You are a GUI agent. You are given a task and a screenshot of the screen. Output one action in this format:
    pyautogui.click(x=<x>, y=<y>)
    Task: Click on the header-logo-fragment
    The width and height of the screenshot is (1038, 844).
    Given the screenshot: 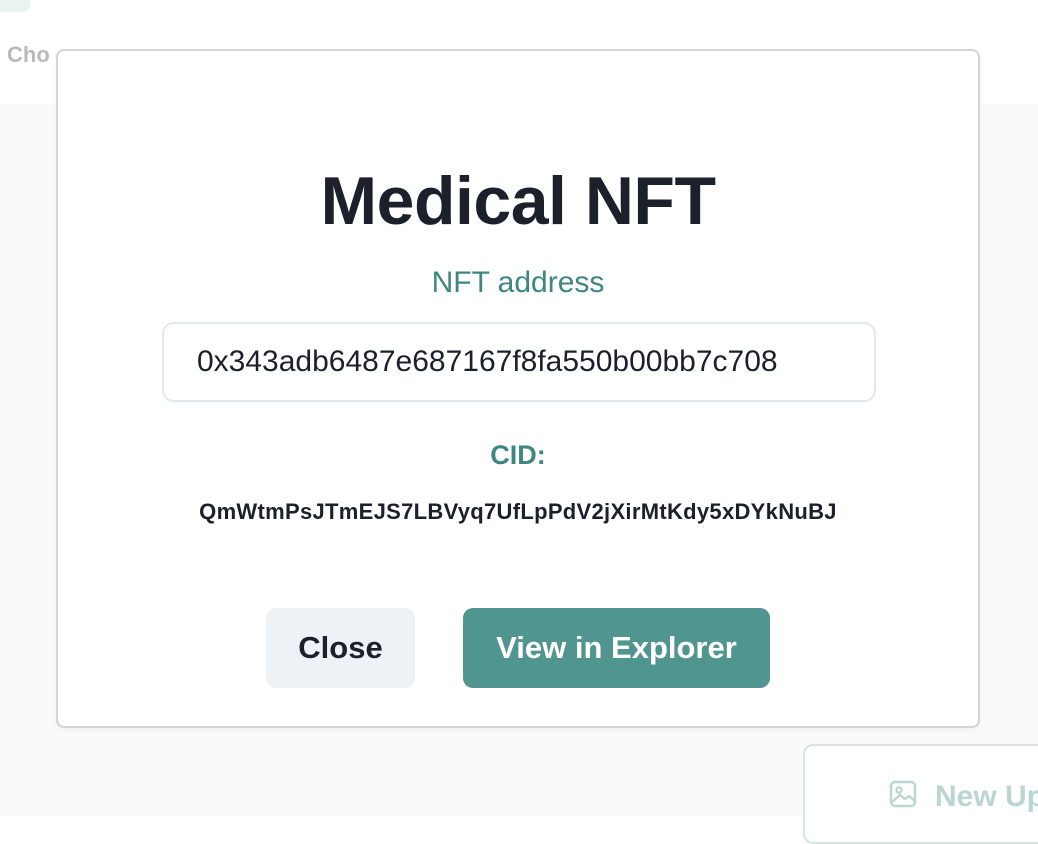 What is the action you would take?
    pyautogui.click(x=15, y=6)
    